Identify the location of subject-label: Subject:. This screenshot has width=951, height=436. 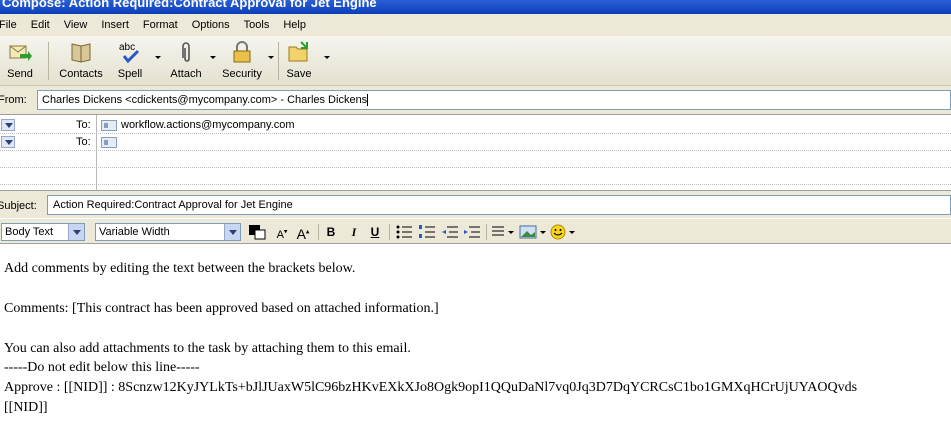
(18, 206).